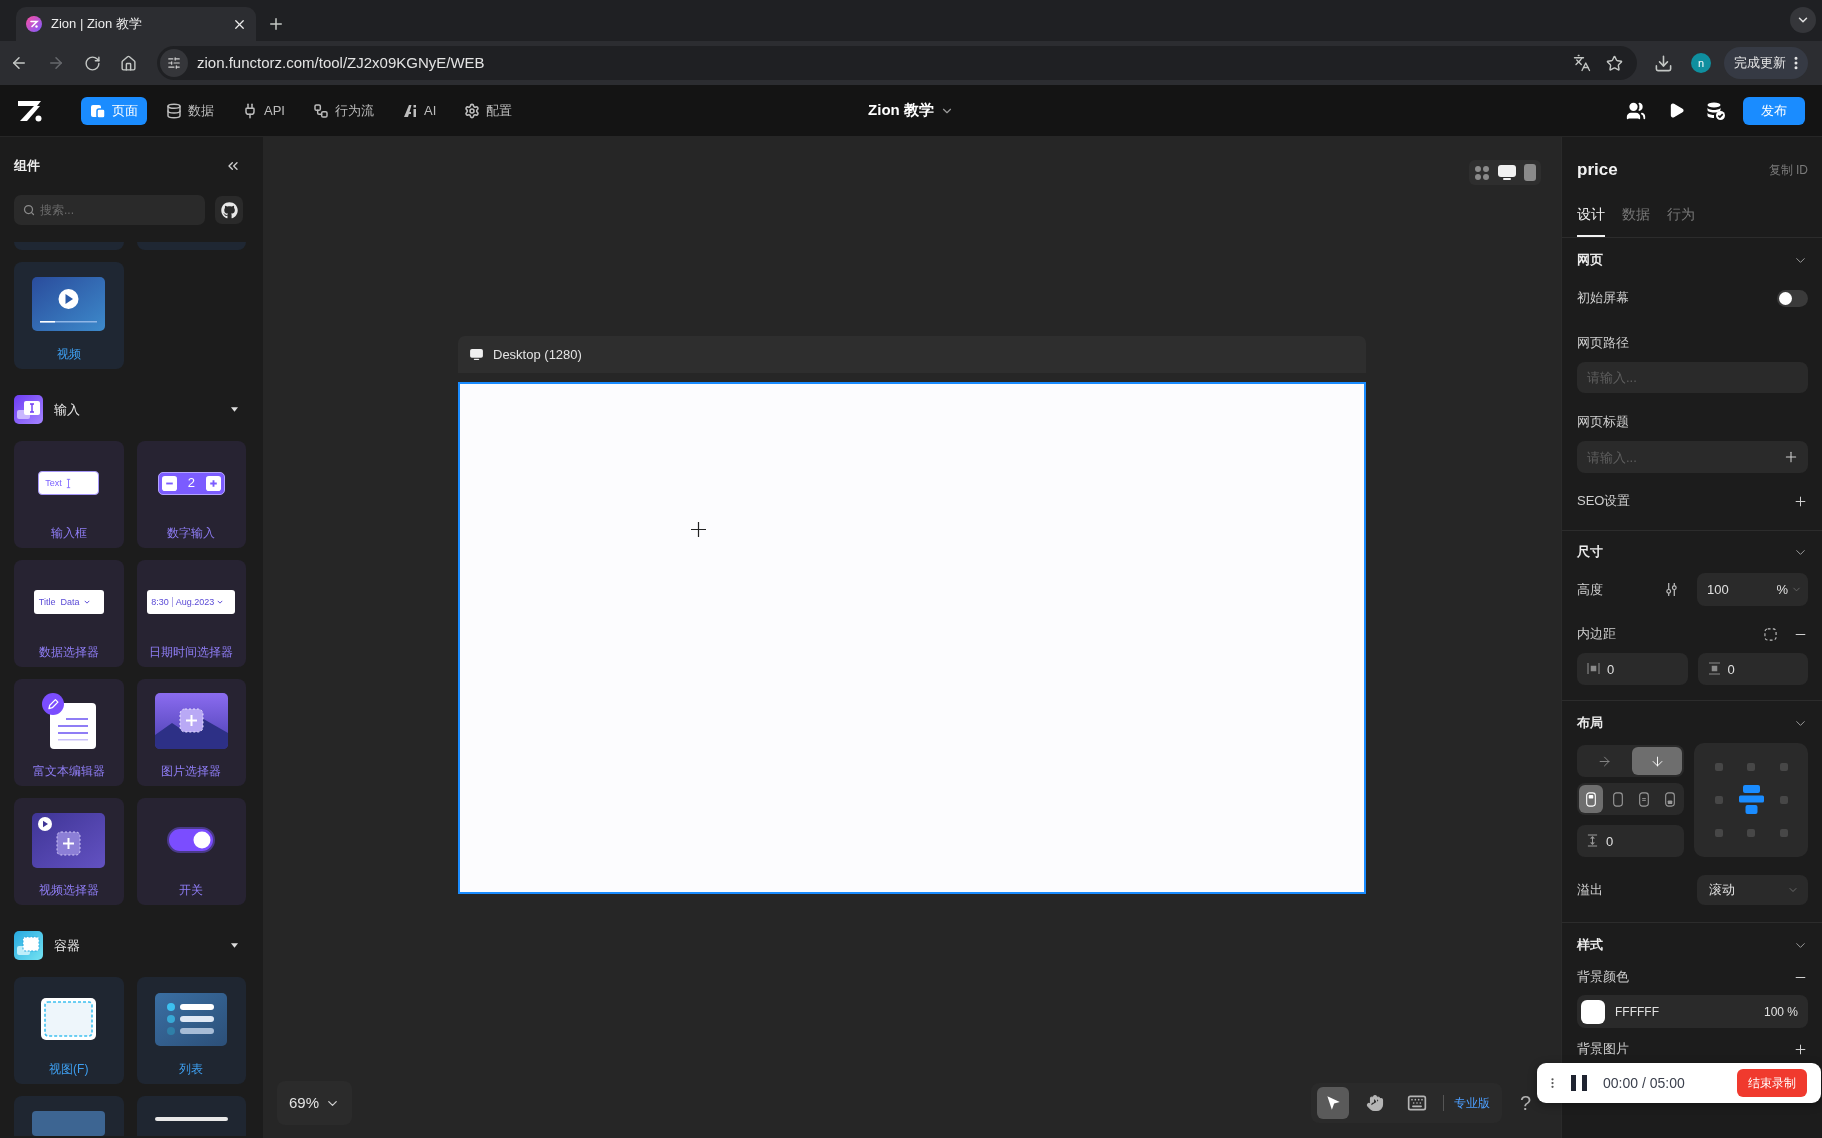 The image size is (1822, 1138). Describe the element at coordinates (1701, 63) in the screenshot. I see `profile-avatar: n` at that location.